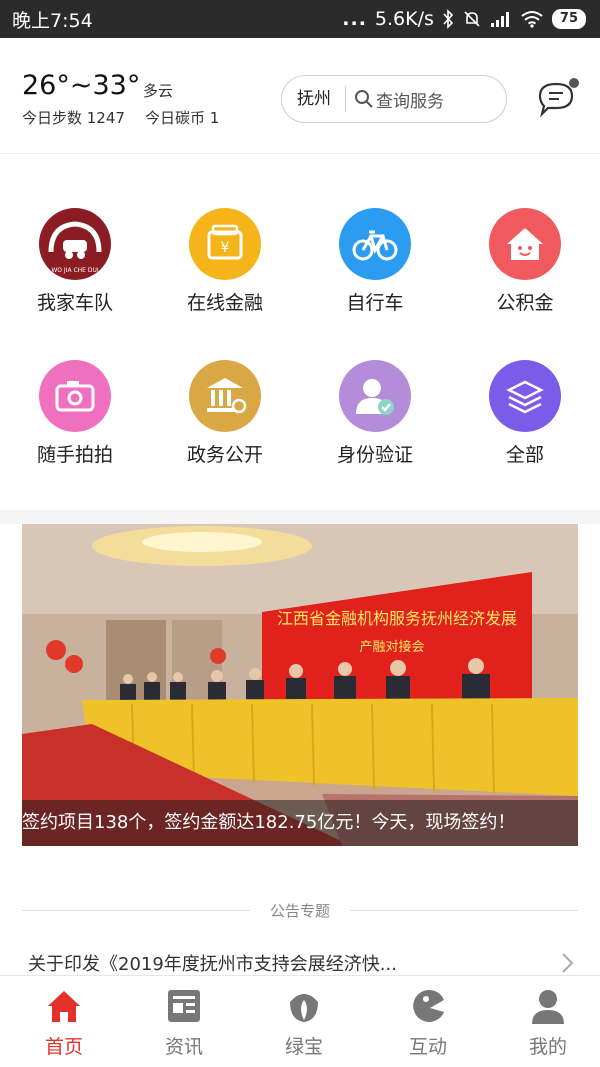 The image size is (600, 1067). Describe the element at coordinates (525, 244) in the screenshot. I see `house-fund-icon` at that location.